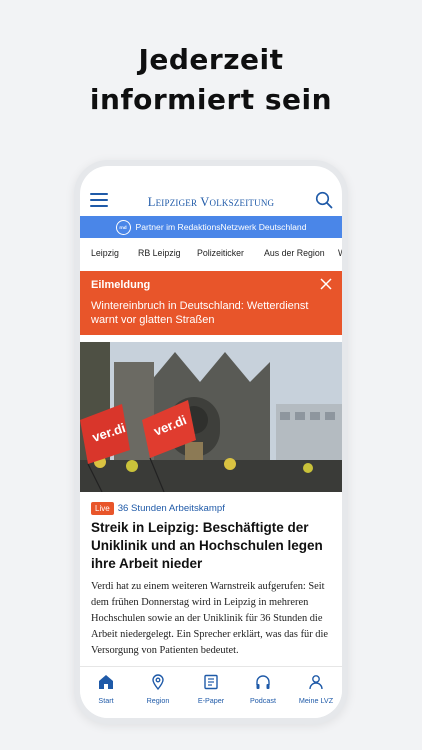 This screenshot has width=422, height=750. I want to click on tab-label: E-Paper, so click(211, 700).